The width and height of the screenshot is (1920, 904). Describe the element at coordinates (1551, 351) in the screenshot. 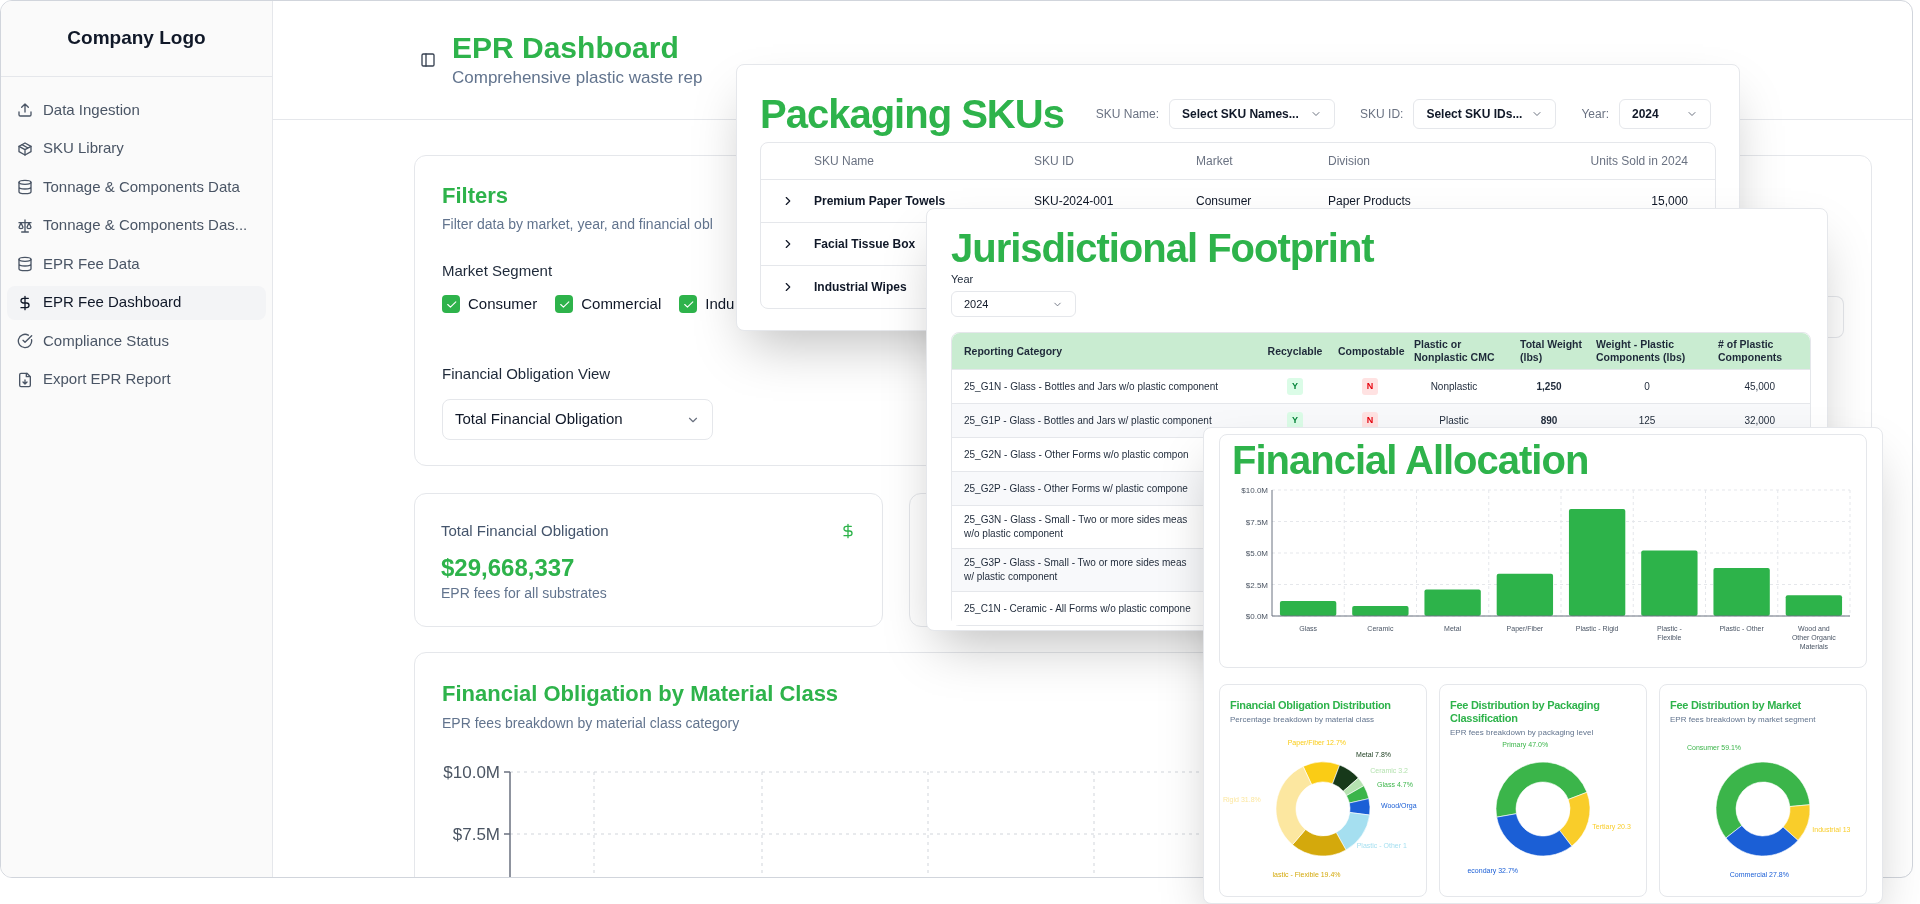

I see `column-header: Total Weight (lbs)` at that location.